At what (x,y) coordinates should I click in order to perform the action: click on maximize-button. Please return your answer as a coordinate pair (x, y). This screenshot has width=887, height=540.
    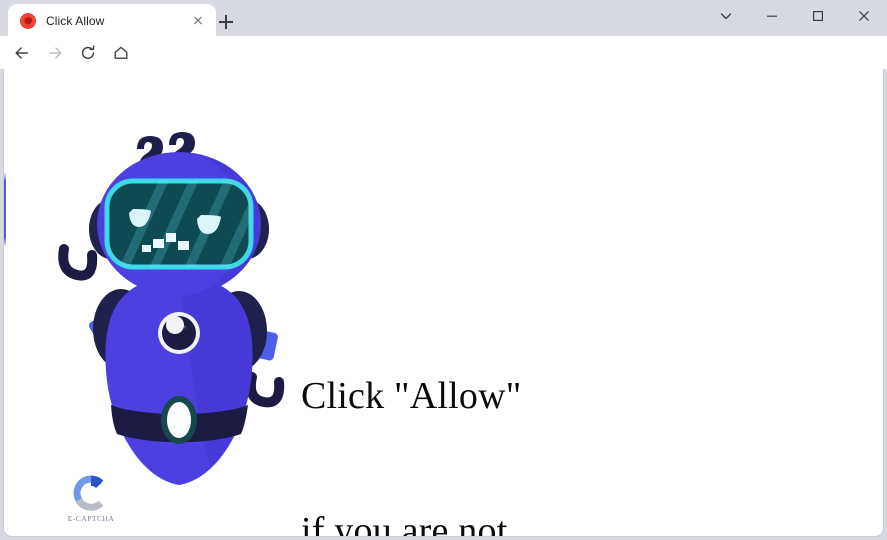
    Looking at the image, I should click on (818, 16).